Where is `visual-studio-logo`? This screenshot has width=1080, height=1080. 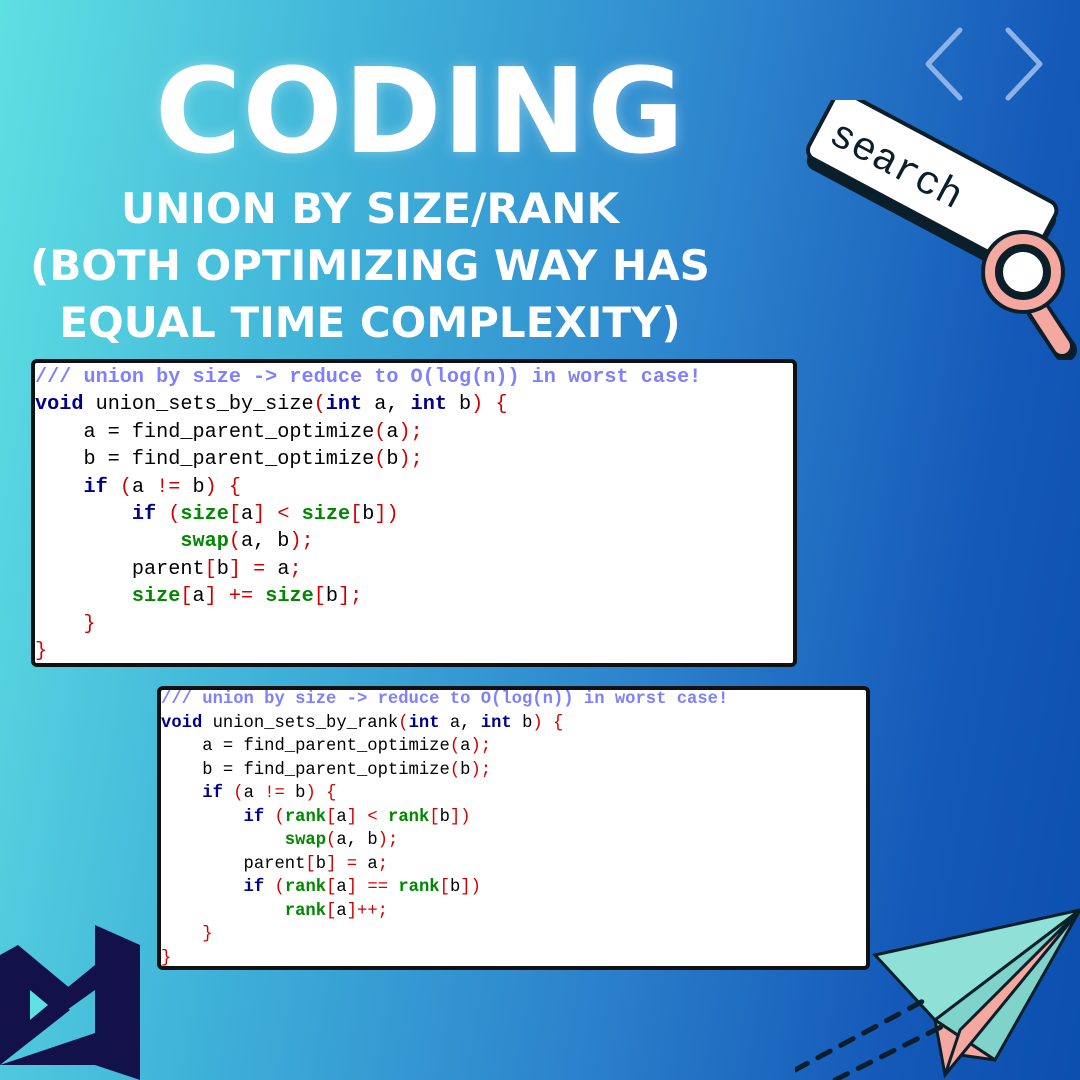 visual-studio-logo is located at coordinates (70, 1002).